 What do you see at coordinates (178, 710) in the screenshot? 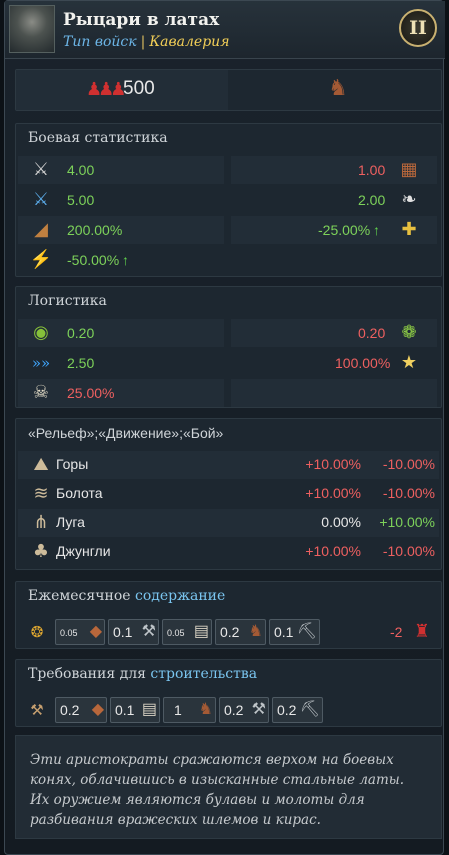
I see `build-value: 1` at bounding box center [178, 710].